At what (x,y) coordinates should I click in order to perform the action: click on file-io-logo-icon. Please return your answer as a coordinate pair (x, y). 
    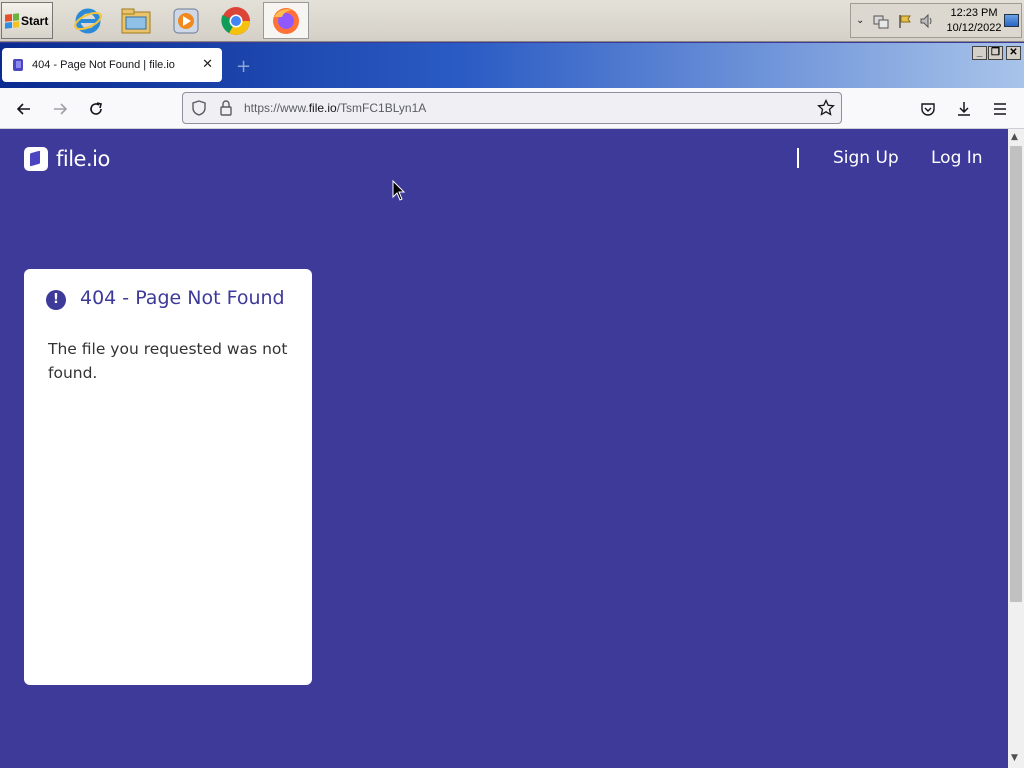
    Looking at the image, I should click on (36, 159).